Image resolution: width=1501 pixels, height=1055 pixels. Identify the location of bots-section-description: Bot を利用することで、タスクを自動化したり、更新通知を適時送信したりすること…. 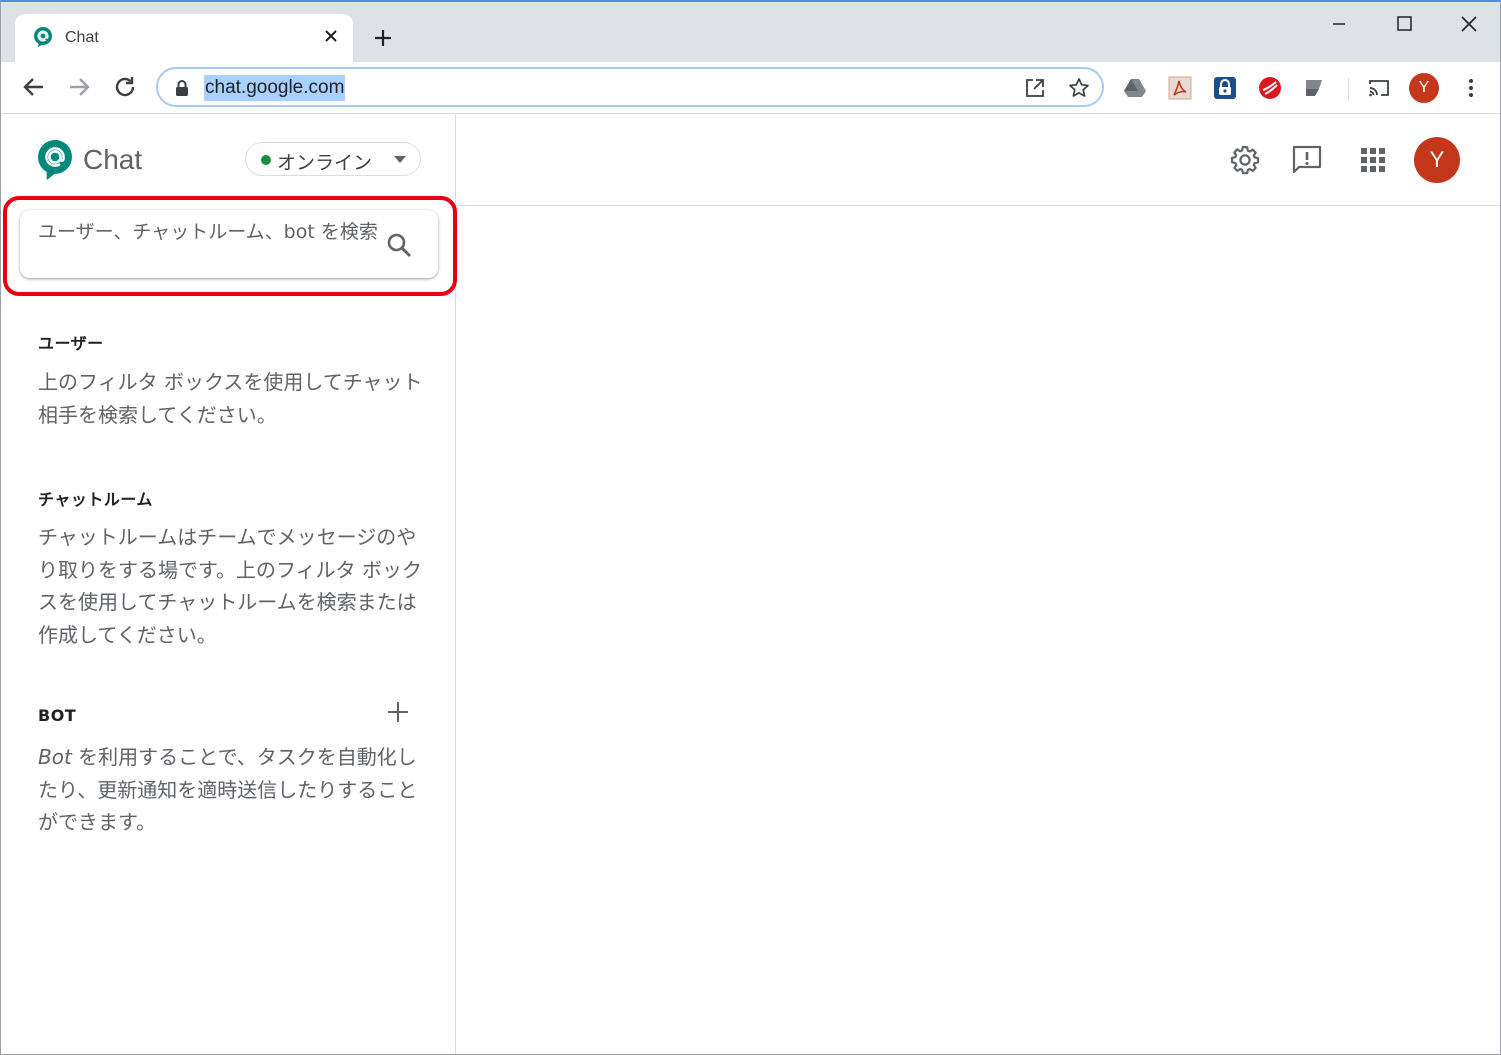
(233, 790).